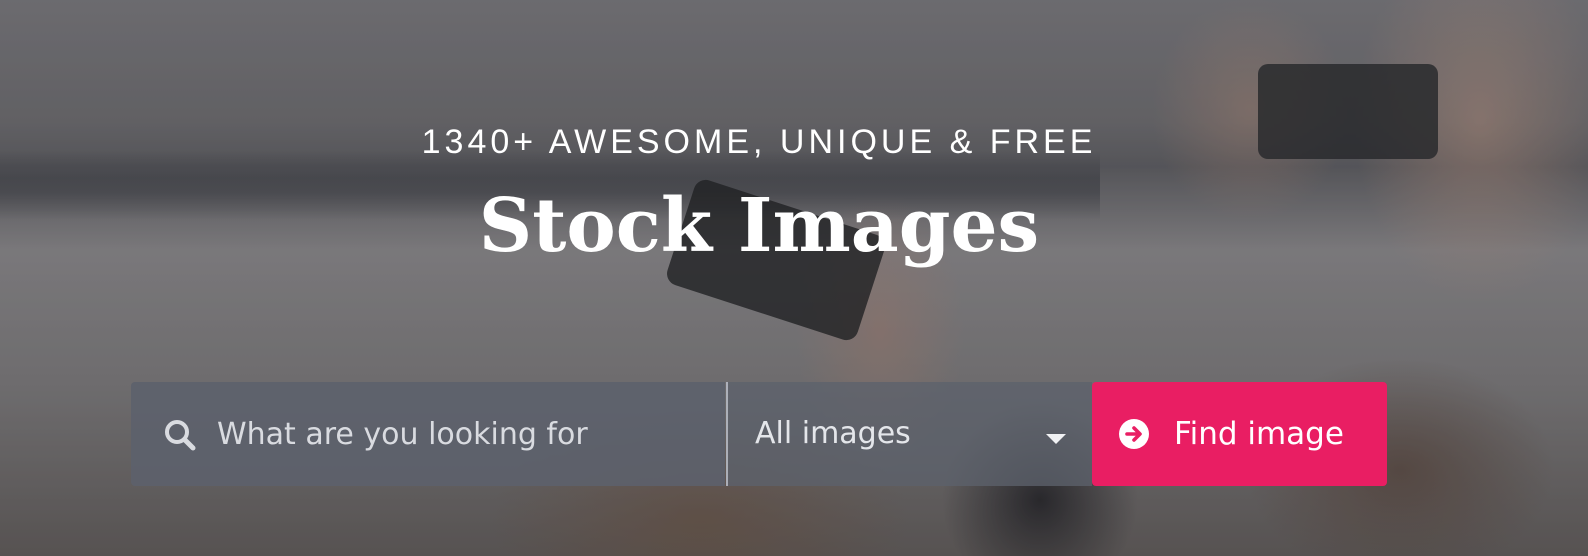 The height and width of the screenshot is (556, 1588). What do you see at coordinates (833, 433) in the screenshot?
I see `category-selected-value: All images` at bounding box center [833, 433].